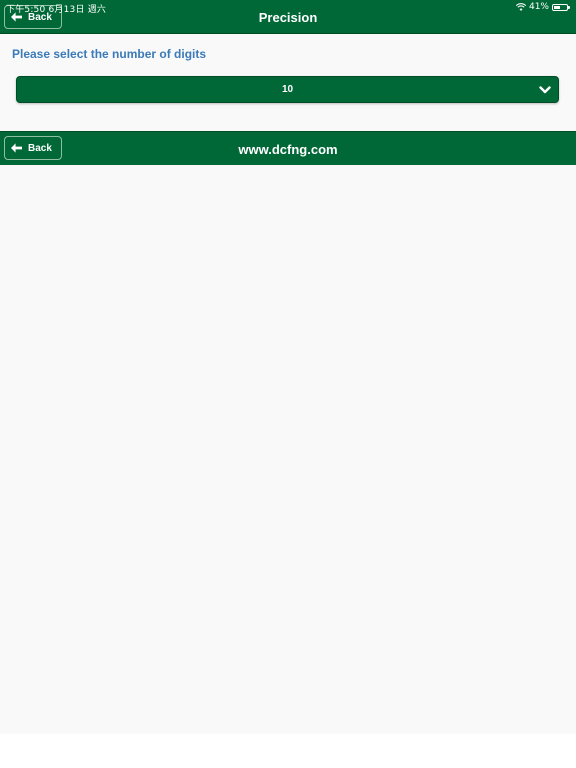 The image size is (576, 768). I want to click on precision-content: Please select the number of digits 10, so click(288, 82).